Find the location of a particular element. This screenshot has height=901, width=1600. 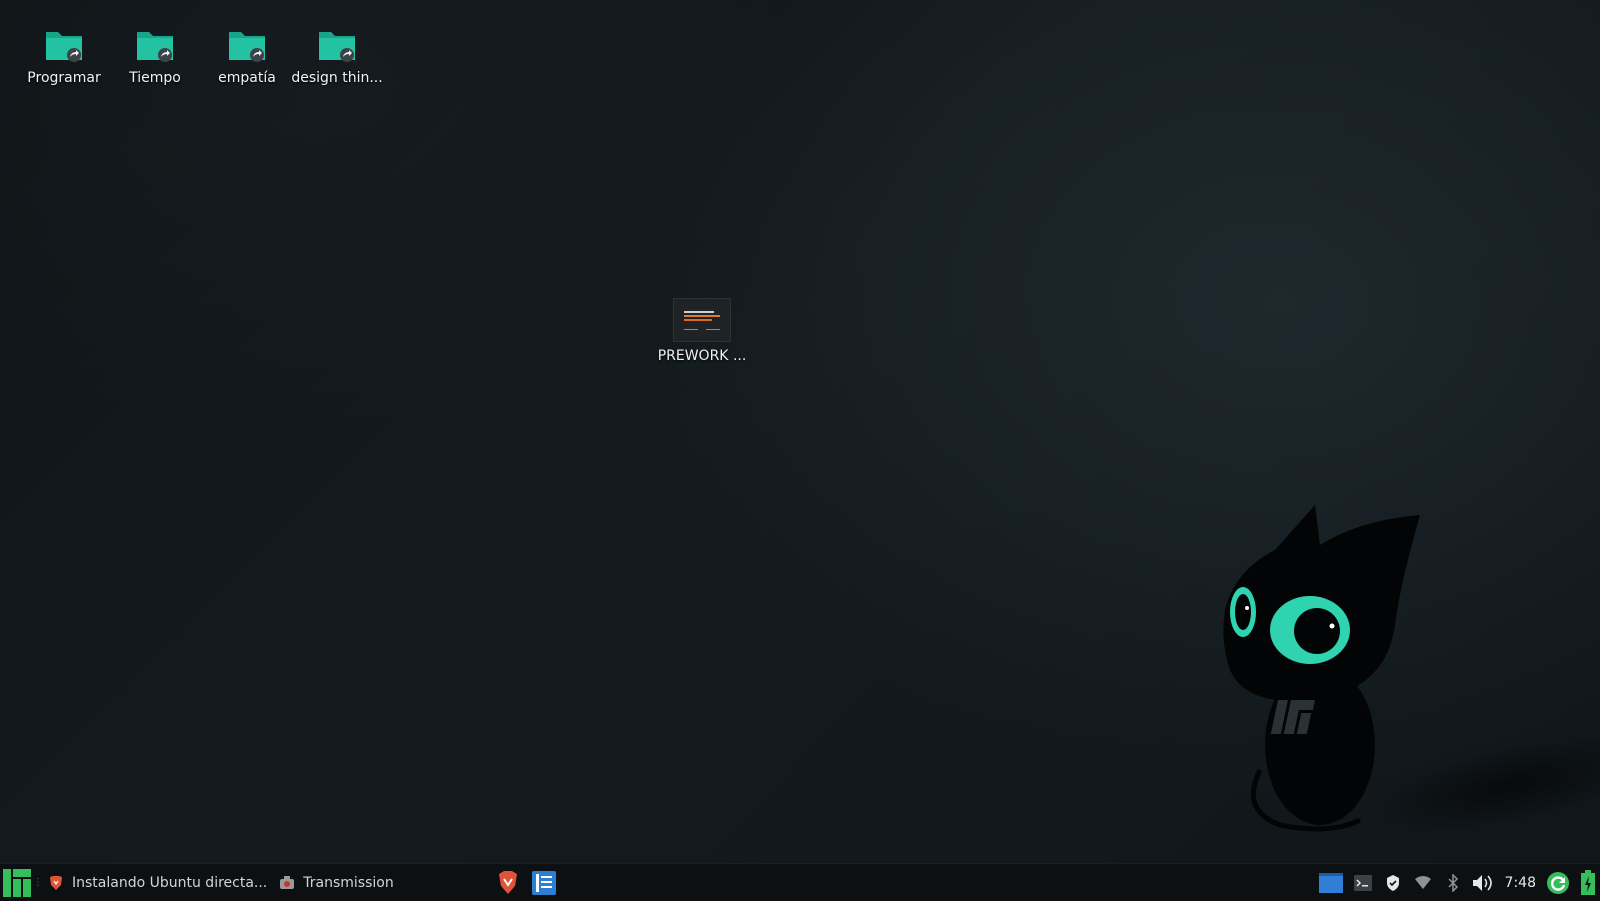

text-editor-launcher is located at coordinates (544, 882).